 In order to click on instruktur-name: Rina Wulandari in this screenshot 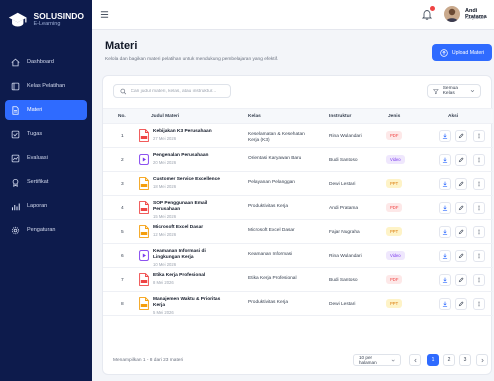, I will do `click(345, 136)`.